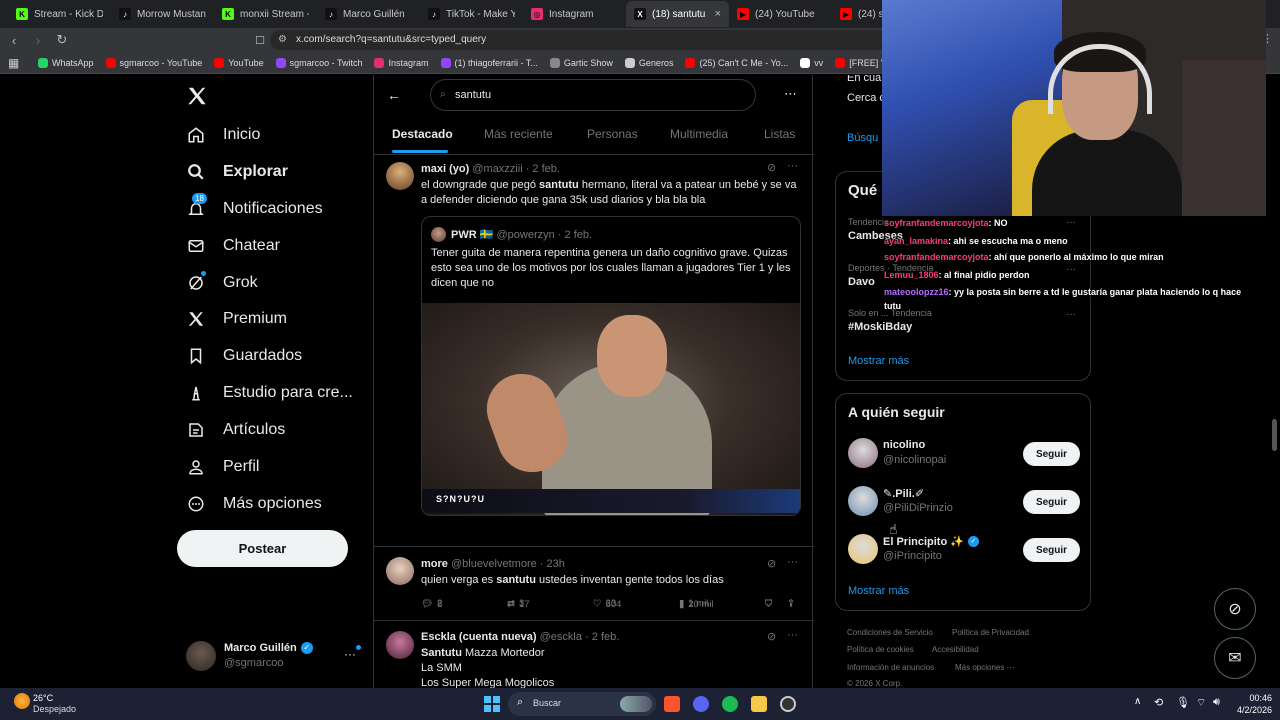 The image size is (1280, 720). Describe the element at coordinates (518, 134) in the screenshot. I see `tab-más-reciente: Más reciente` at that location.